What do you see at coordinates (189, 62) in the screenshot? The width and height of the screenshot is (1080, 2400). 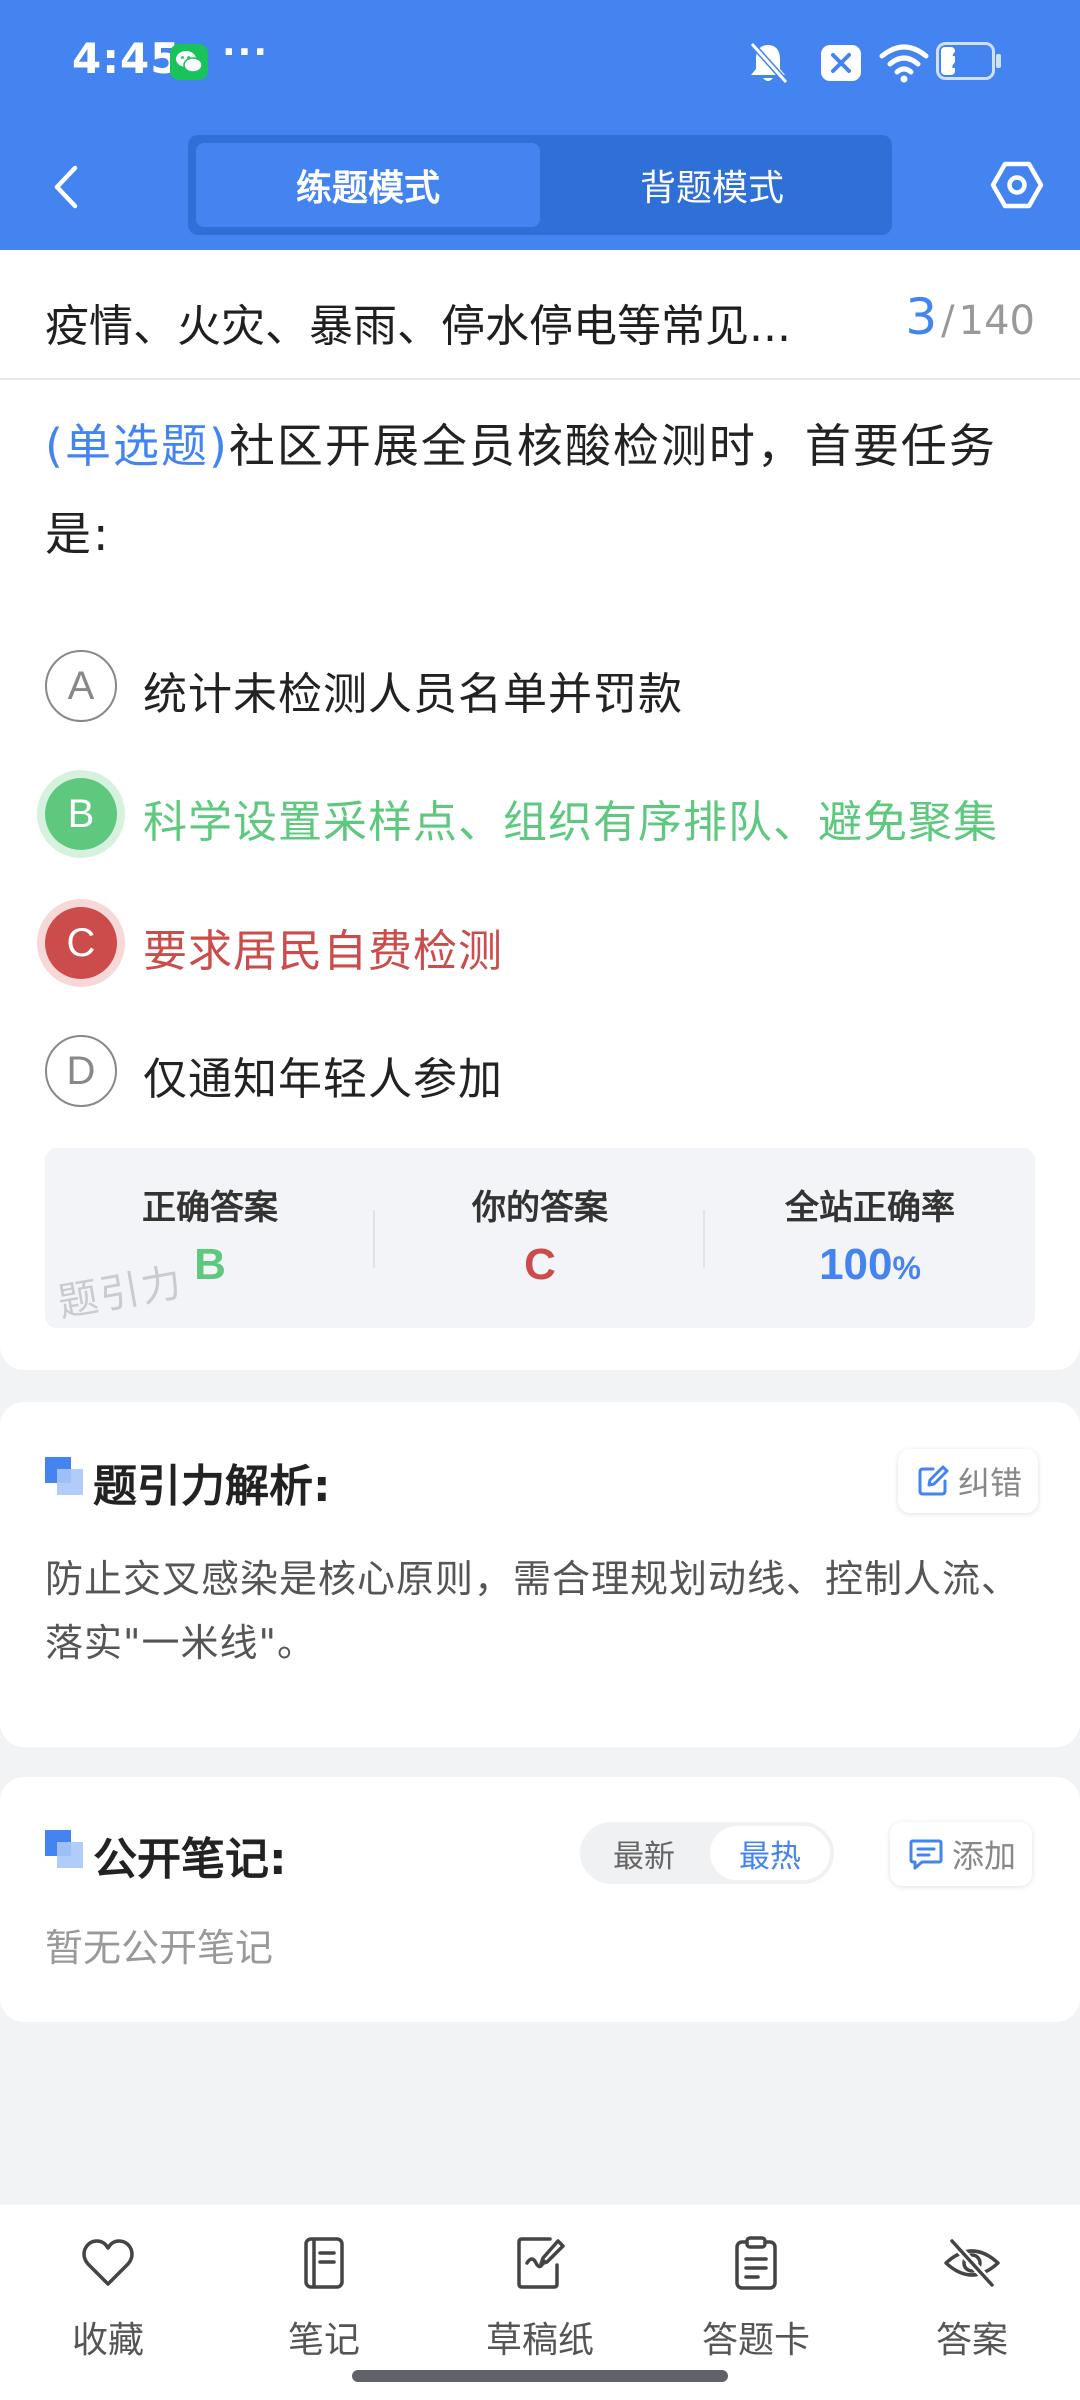 I see `wechat-icon` at bounding box center [189, 62].